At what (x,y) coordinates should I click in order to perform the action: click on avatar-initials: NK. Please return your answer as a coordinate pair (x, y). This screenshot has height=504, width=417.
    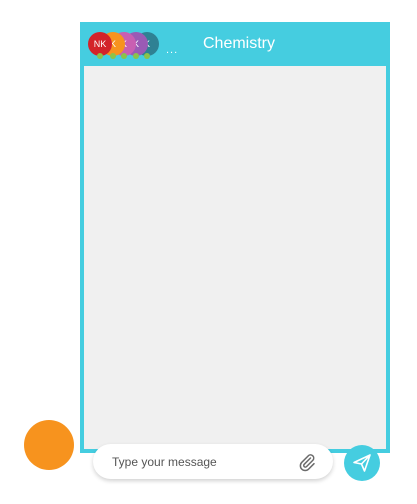
    Looking at the image, I should click on (100, 44).